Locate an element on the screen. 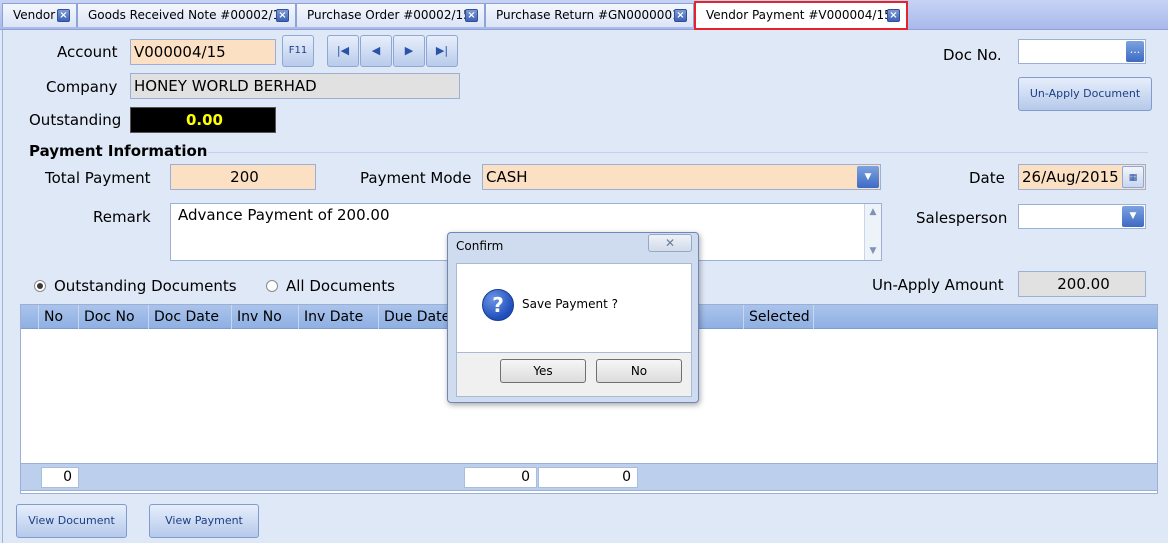 The height and width of the screenshot is (543, 1168). tab-label: Vendor Payment #V000004/15 is located at coordinates (799, 15).